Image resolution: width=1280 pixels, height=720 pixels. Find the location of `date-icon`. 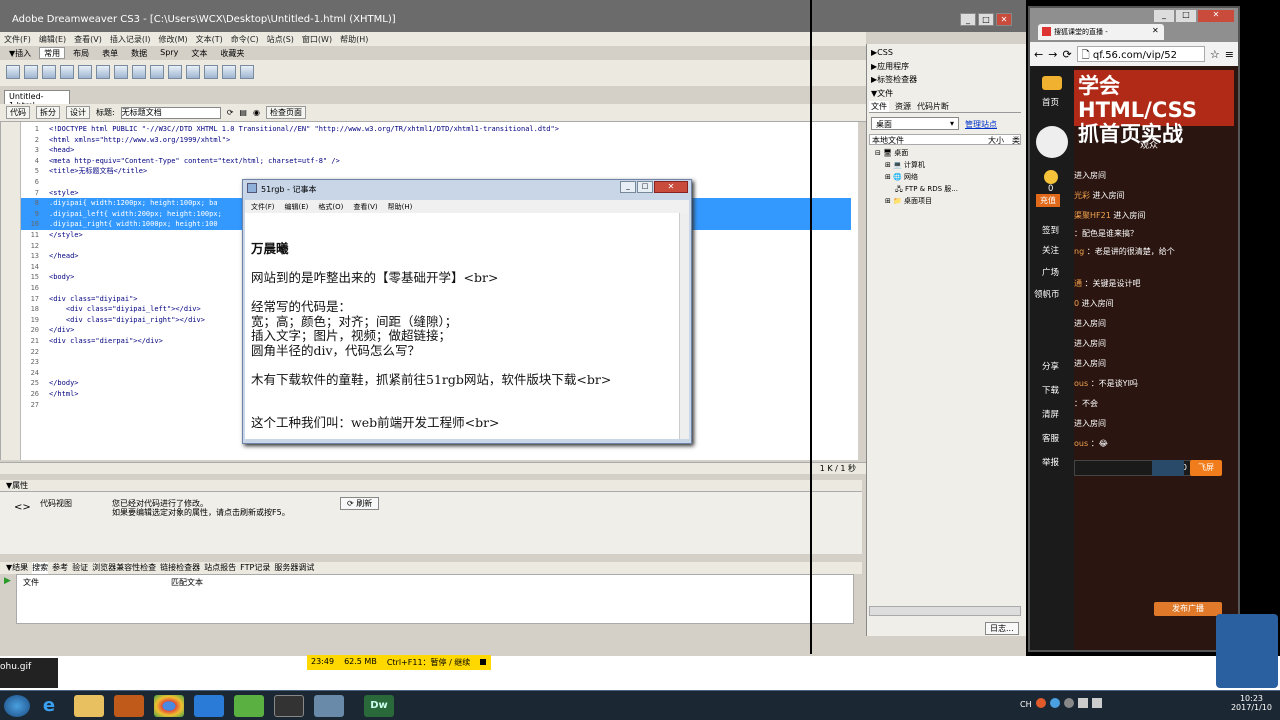

date-icon is located at coordinates (139, 72).